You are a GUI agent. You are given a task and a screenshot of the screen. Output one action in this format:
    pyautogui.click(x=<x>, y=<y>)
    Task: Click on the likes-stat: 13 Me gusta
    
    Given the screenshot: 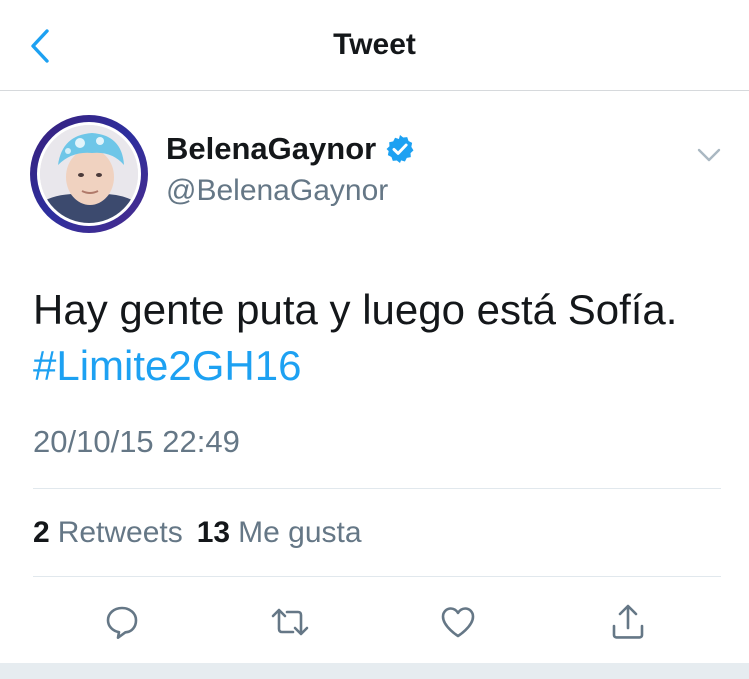 What is the action you would take?
    pyautogui.click(x=279, y=533)
    